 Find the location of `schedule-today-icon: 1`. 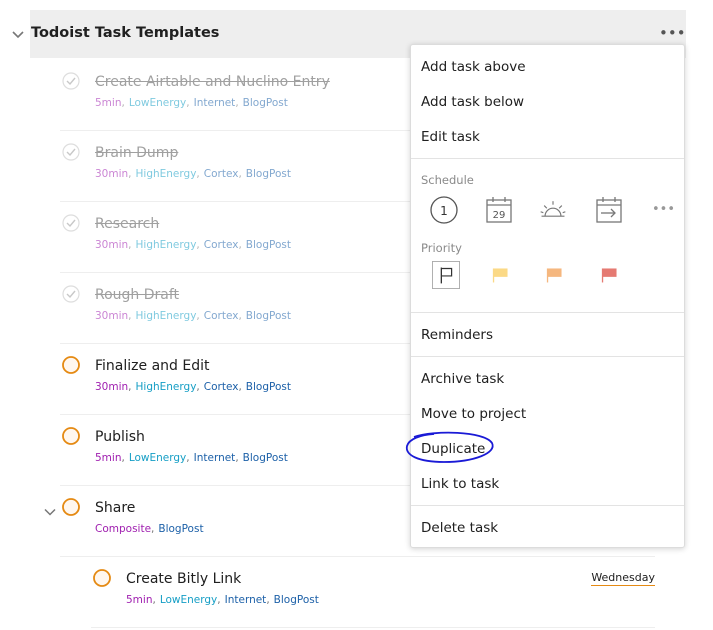

schedule-today-icon: 1 is located at coordinates (444, 210).